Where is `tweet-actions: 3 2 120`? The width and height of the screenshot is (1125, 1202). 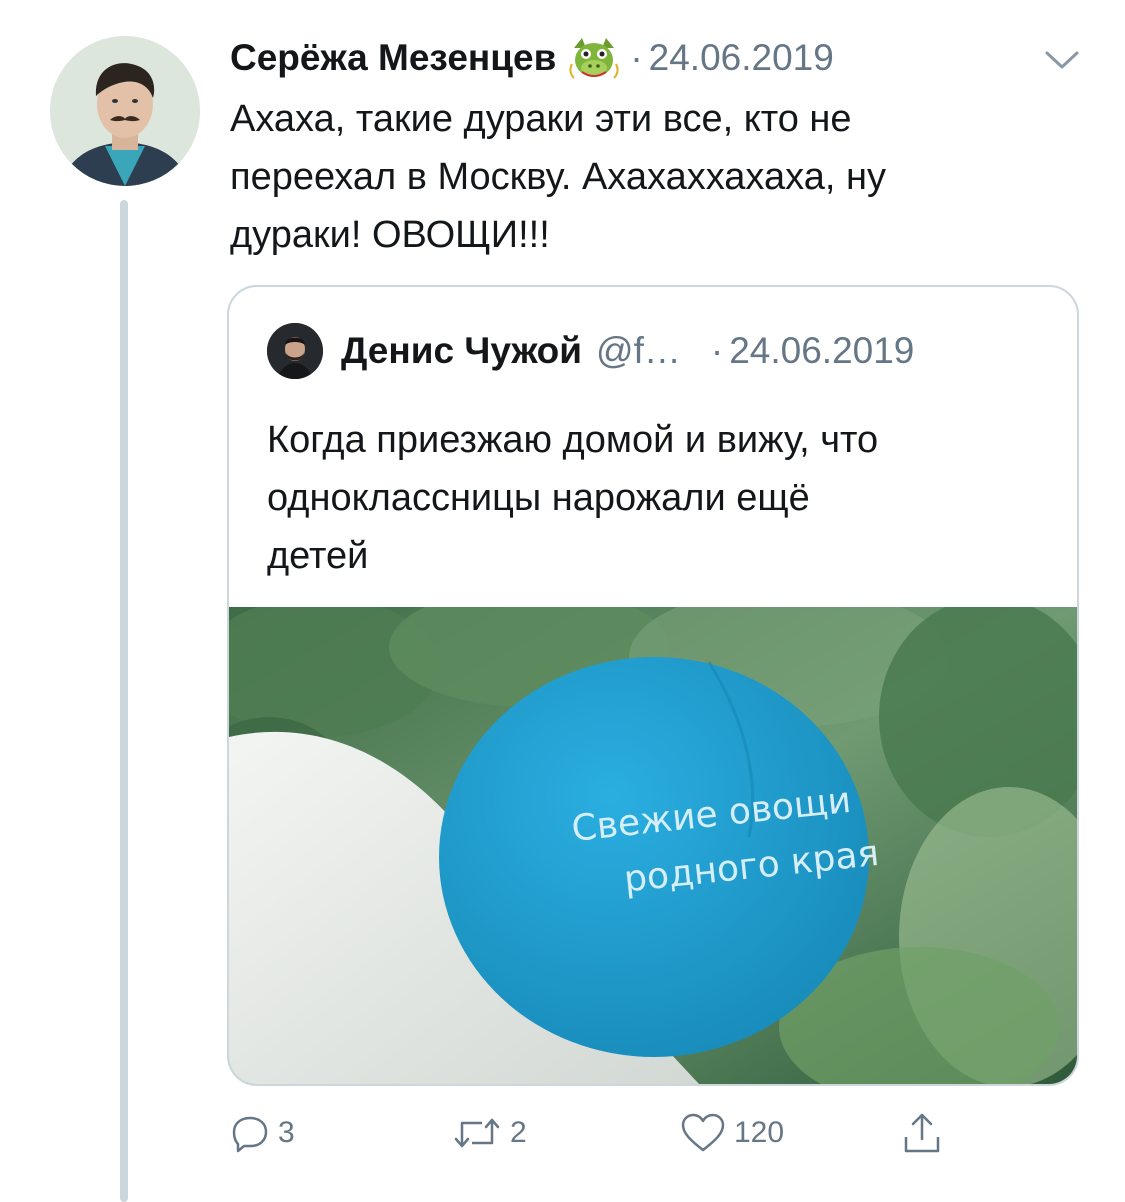 tweet-actions: 3 2 120 is located at coordinates (610, 1133).